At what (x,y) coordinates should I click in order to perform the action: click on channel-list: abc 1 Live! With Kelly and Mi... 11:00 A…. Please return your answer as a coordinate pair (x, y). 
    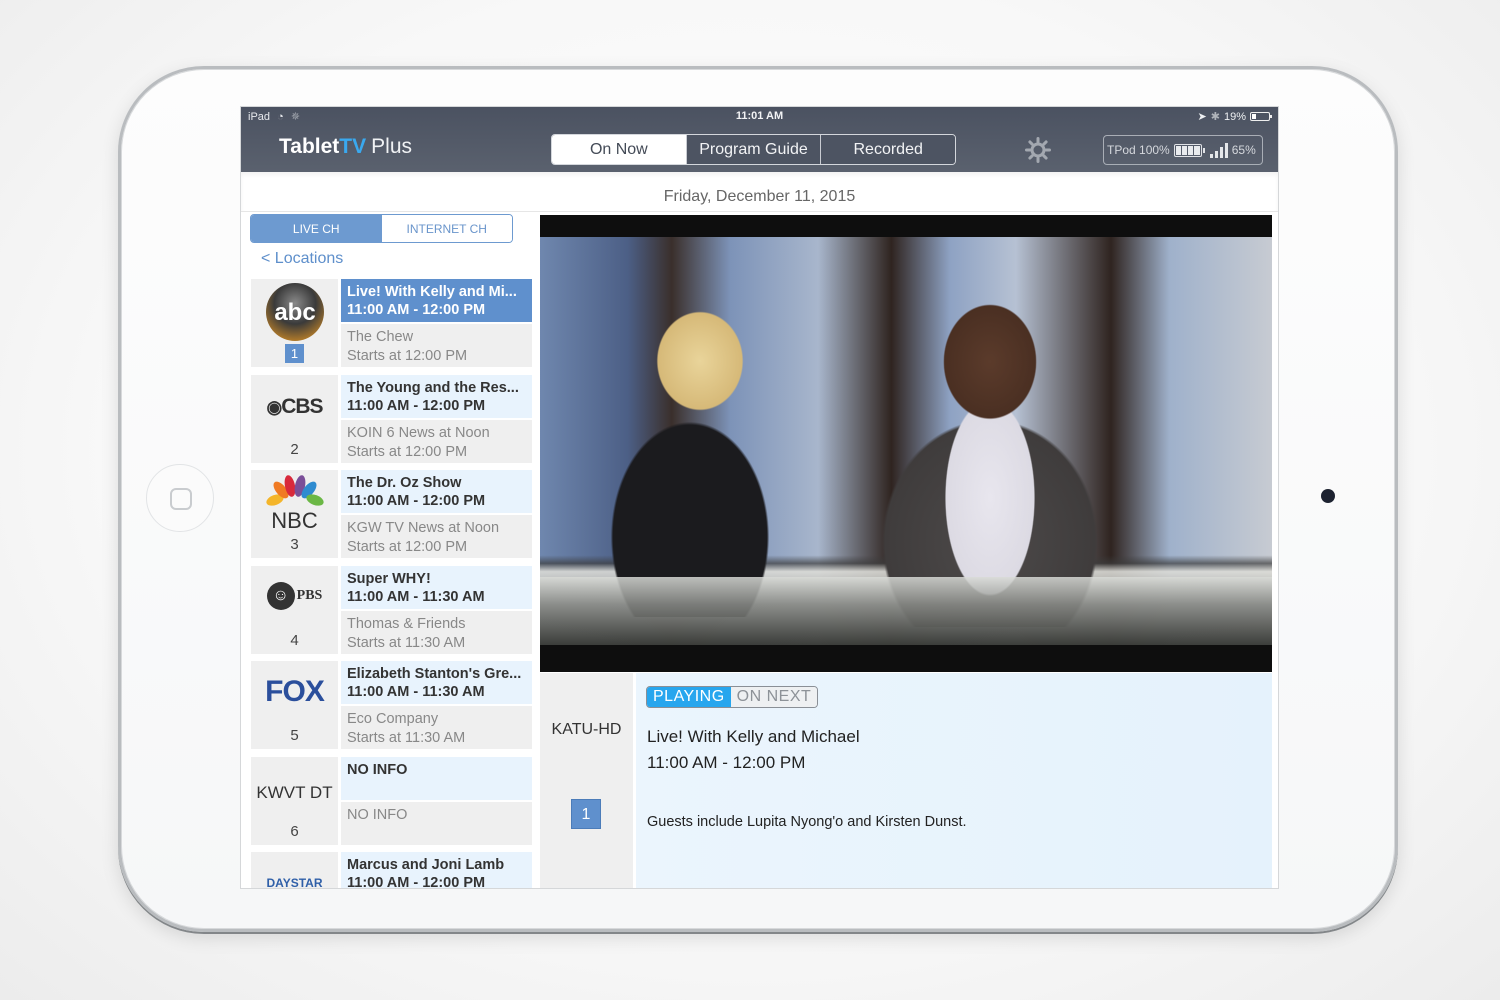
    Looking at the image, I should click on (391, 583).